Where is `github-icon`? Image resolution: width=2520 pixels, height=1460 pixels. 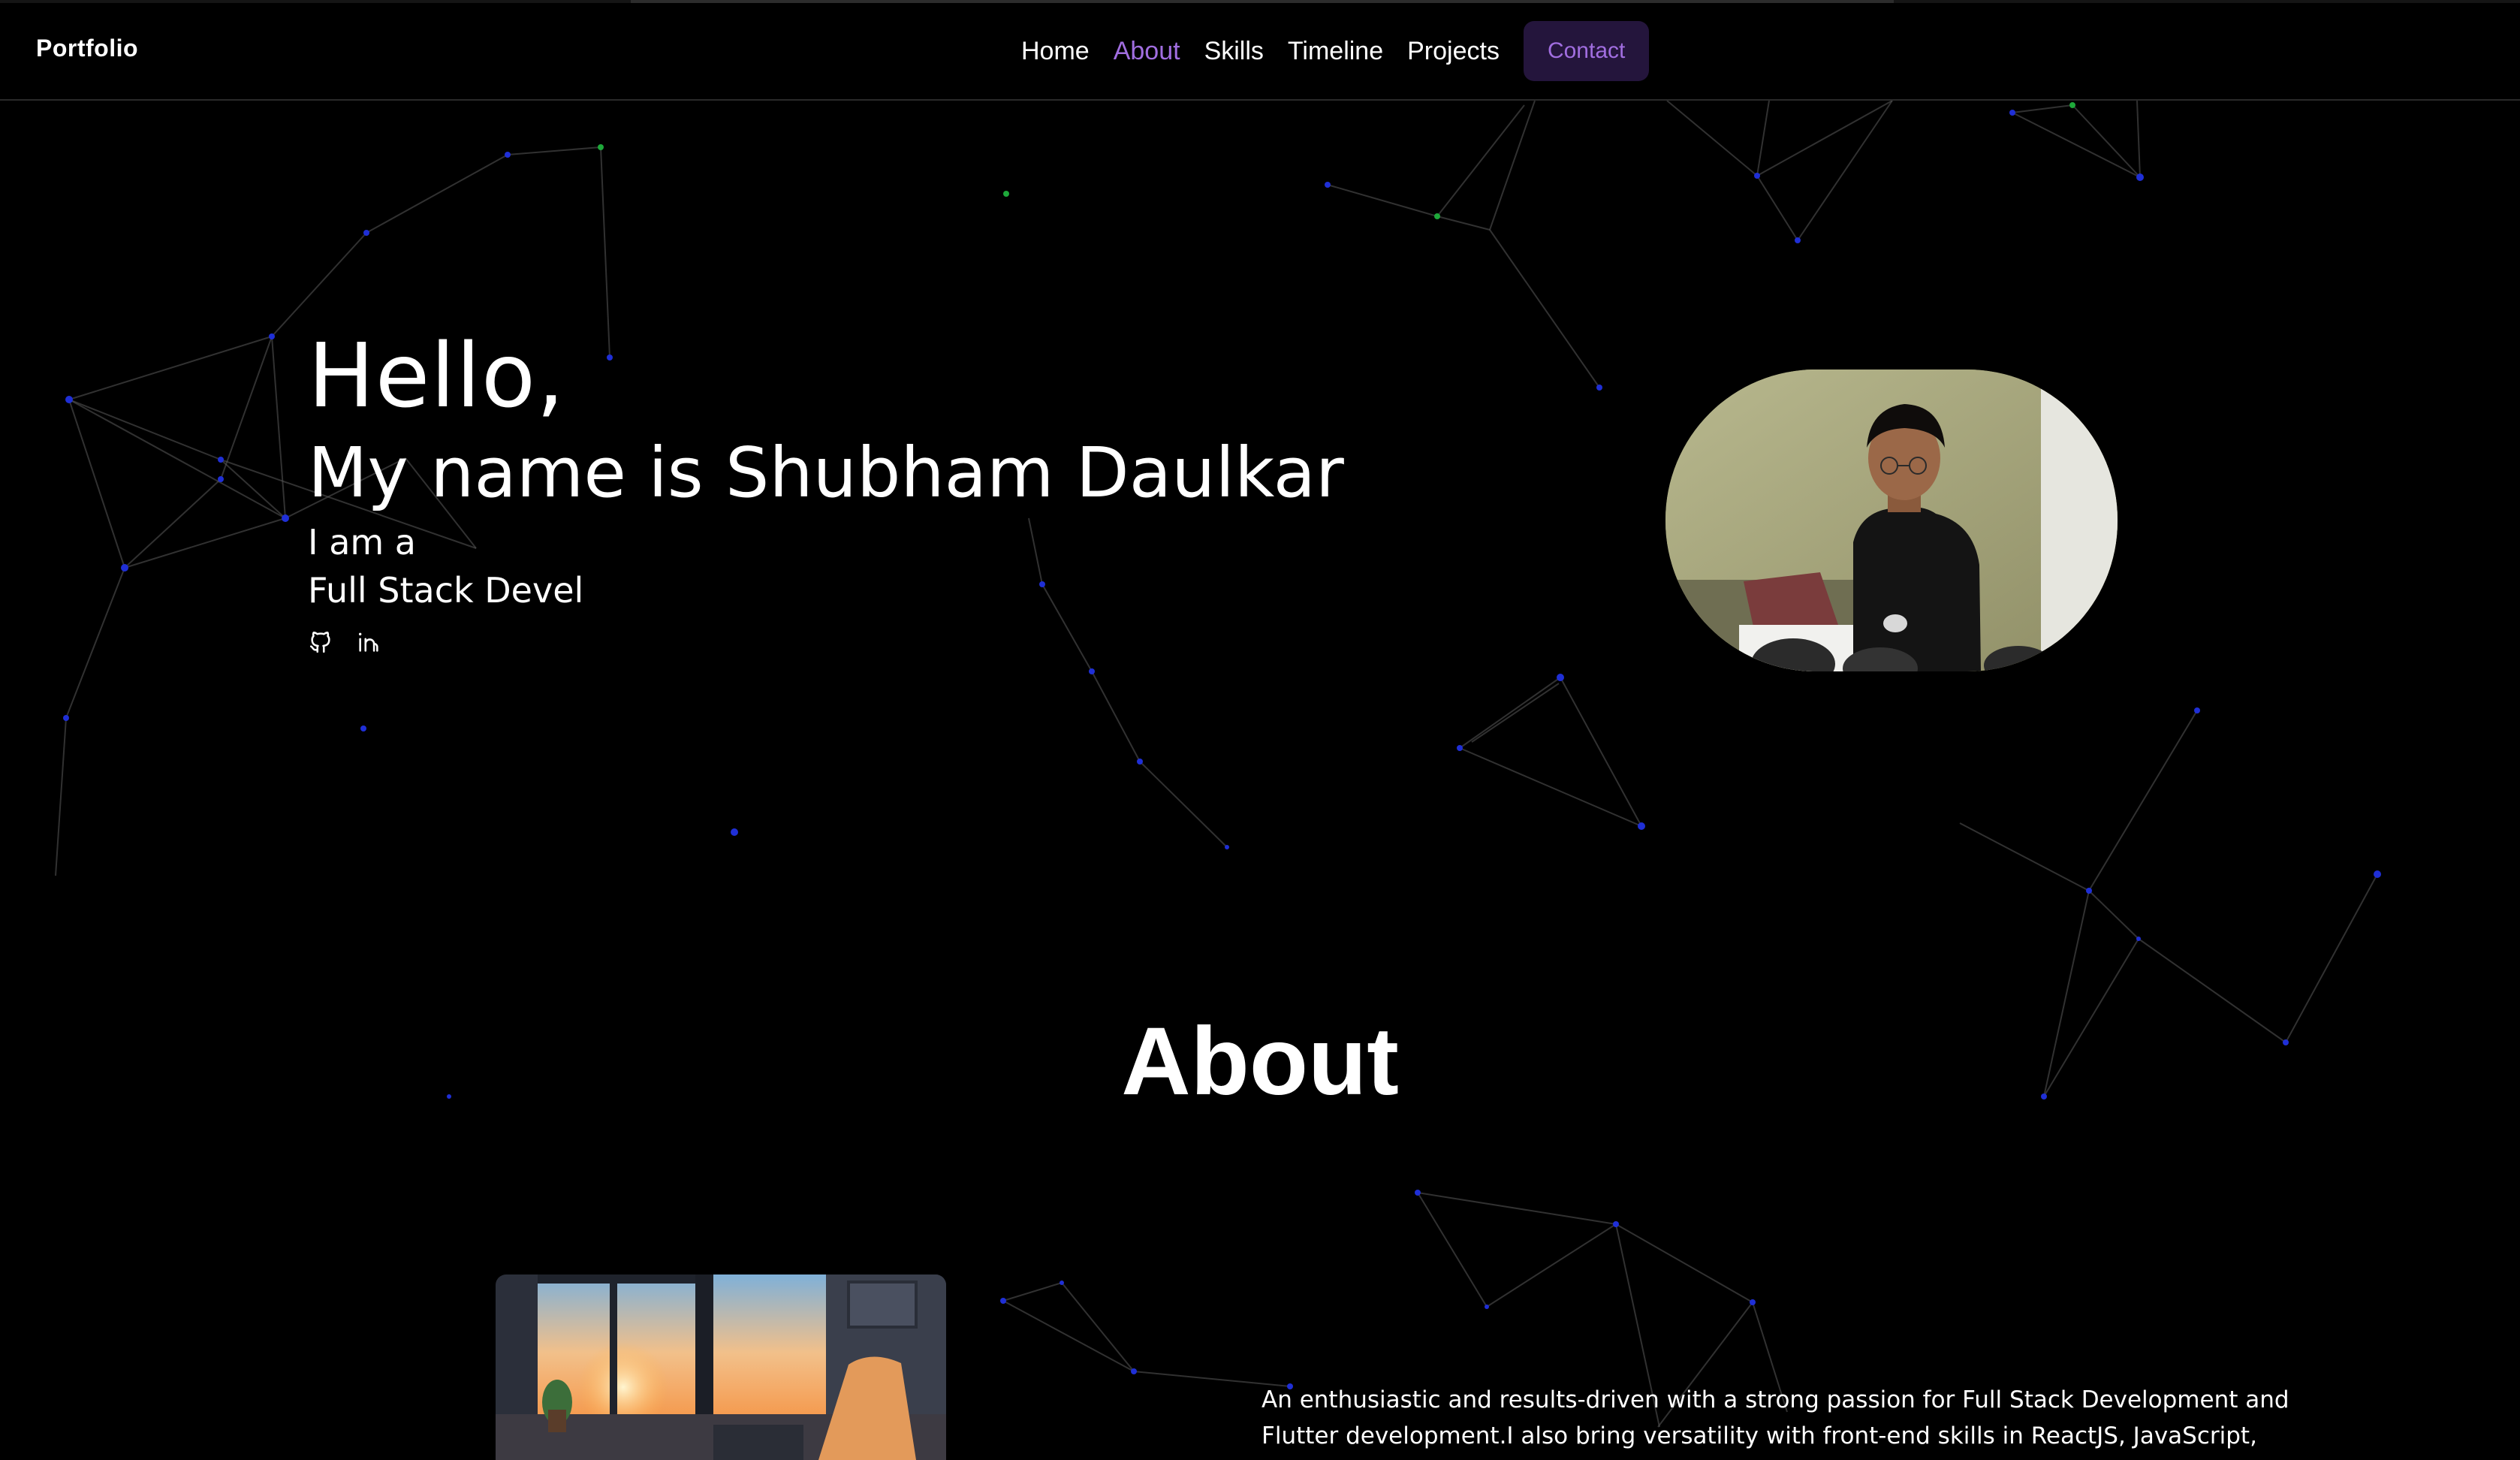 github-icon is located at coordinates (320, 642).